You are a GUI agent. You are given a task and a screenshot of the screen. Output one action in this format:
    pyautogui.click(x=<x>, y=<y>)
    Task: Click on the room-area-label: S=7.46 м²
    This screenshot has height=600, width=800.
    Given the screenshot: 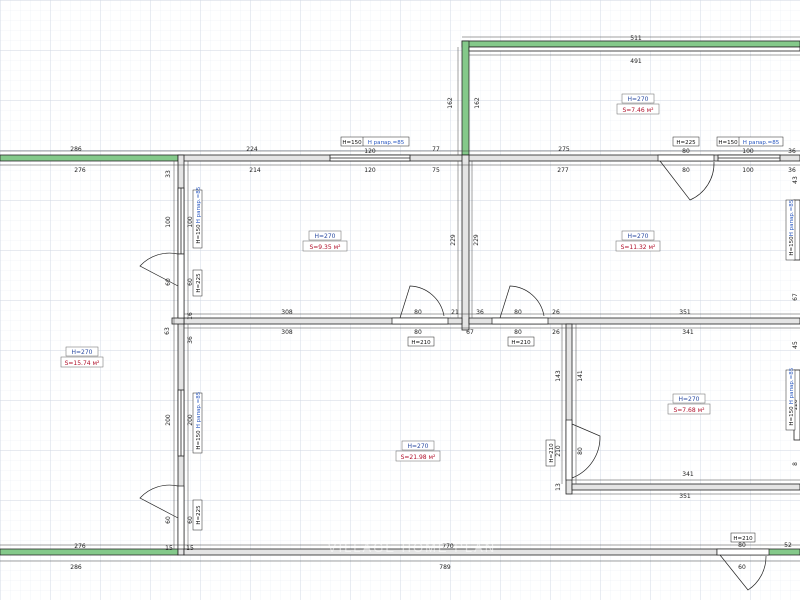 What is the action you would take?
    pyautogui.click(x=638, y=110)
    